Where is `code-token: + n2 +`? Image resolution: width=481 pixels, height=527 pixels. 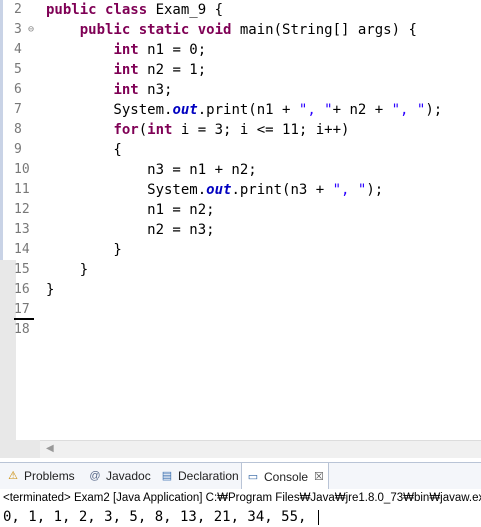 code-token: + n2 + is located at coordinates (362, 110).